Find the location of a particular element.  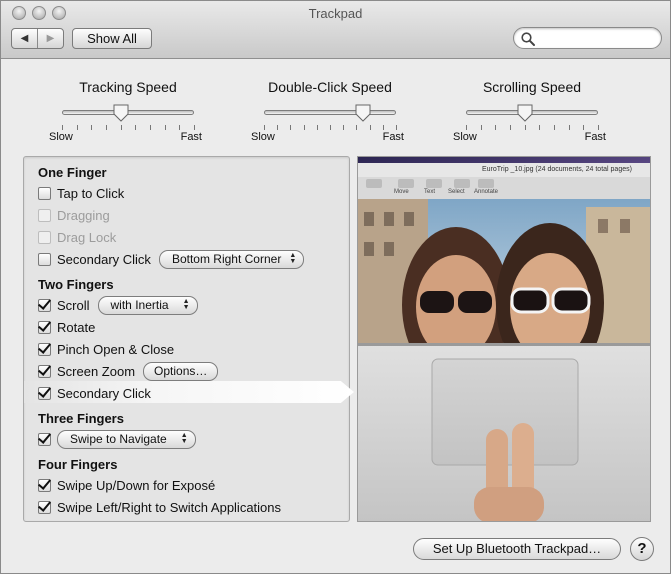

help-icon: ? is located at coordinates (642, 548).